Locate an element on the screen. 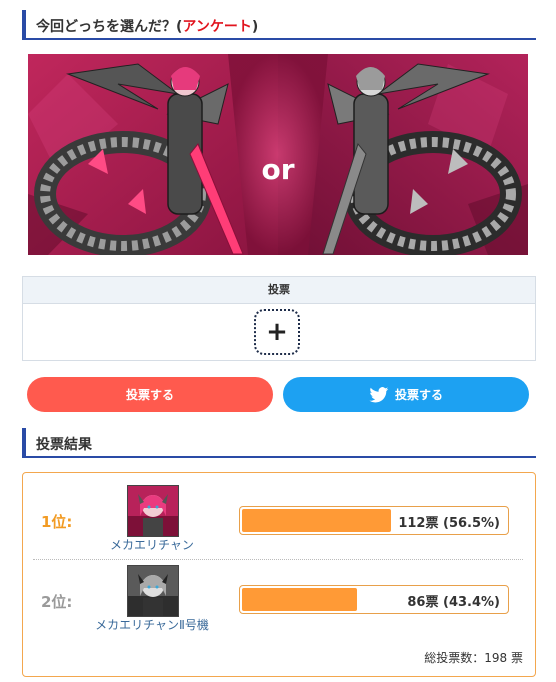 This screenshot has width=556, height=682. result-row: 2位: メカエリチャンⅡ号機 86票 (43.4%) is located at coordinates (279, 597).